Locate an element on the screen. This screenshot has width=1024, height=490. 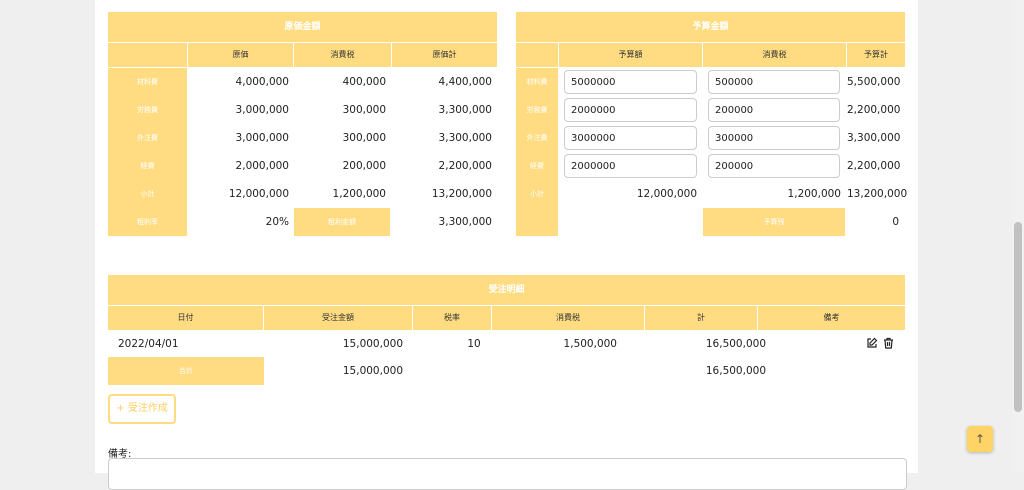
arrow-up-icon: ↑ is located at coordinates (980, 439).